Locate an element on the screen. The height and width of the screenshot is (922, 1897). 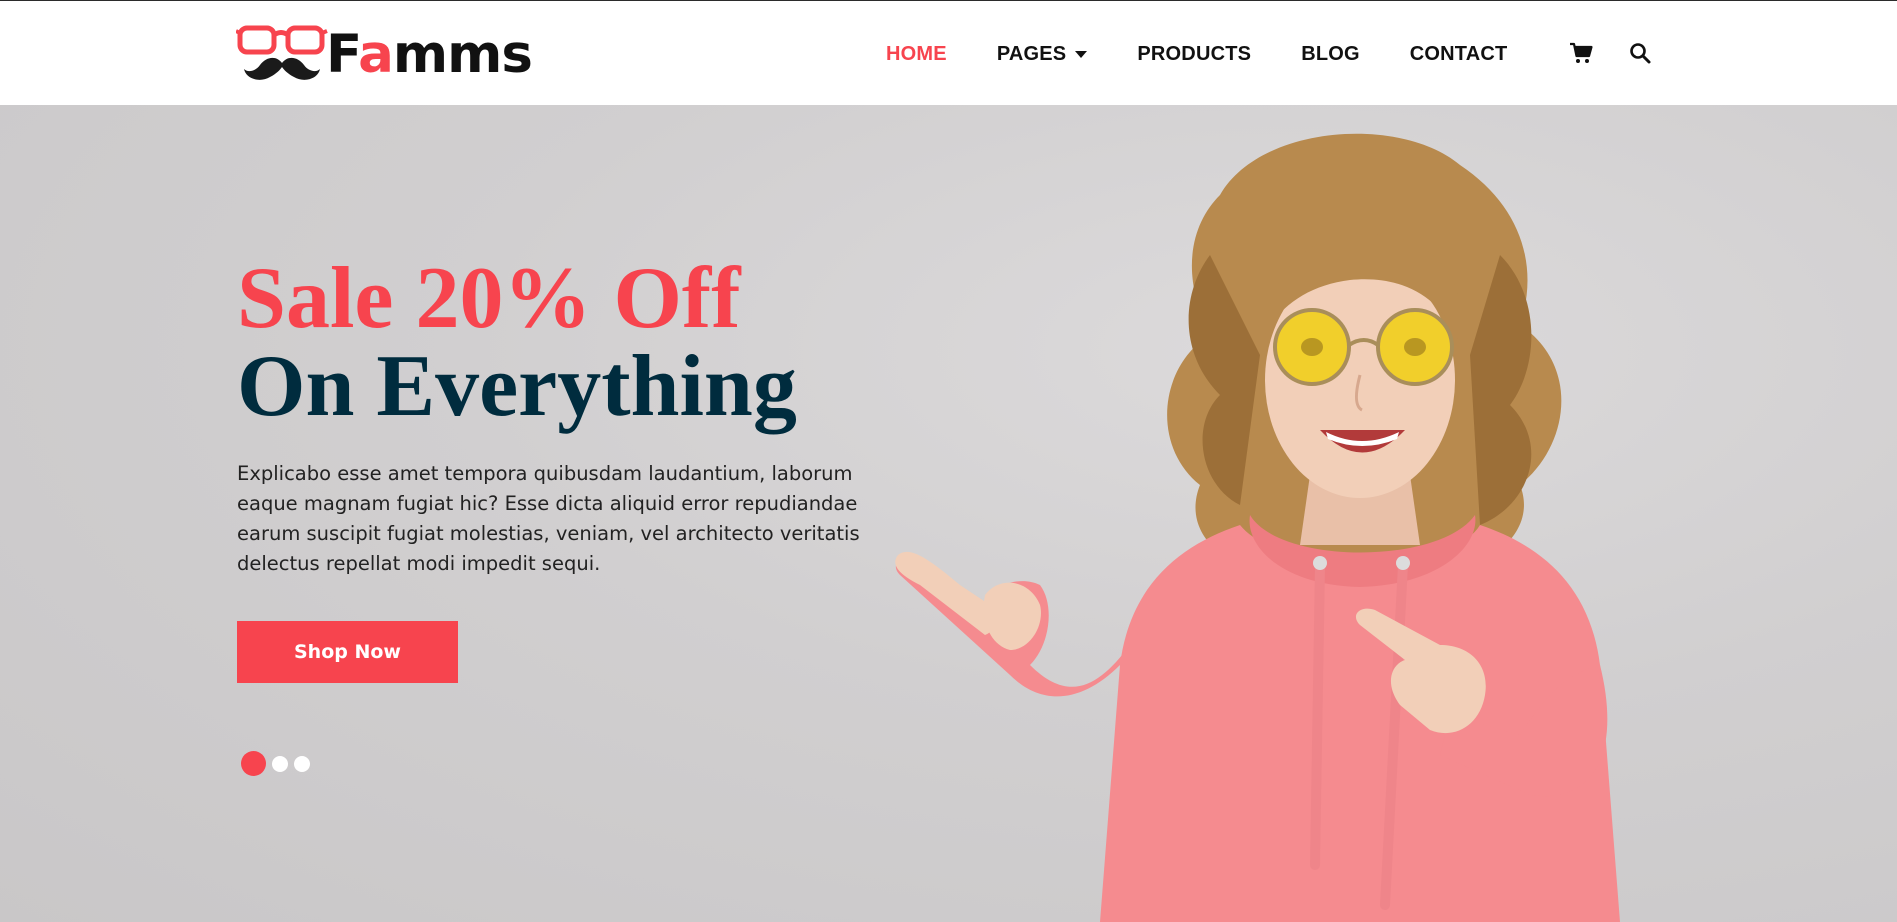
nav-item-contact: CONTACT is located at coordinates (1459, 54).